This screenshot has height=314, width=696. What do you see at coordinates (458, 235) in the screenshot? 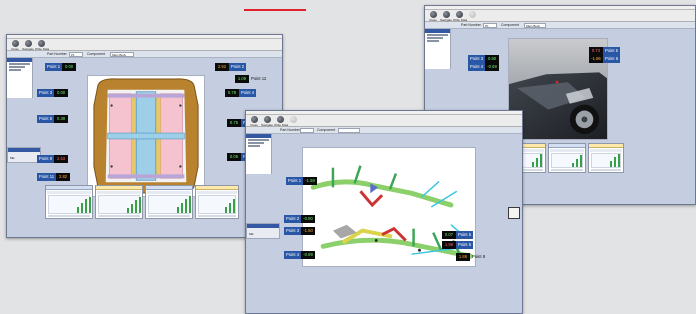
I see `point-label-5: 0.07 Point 5` at bounding box center [458, 235].